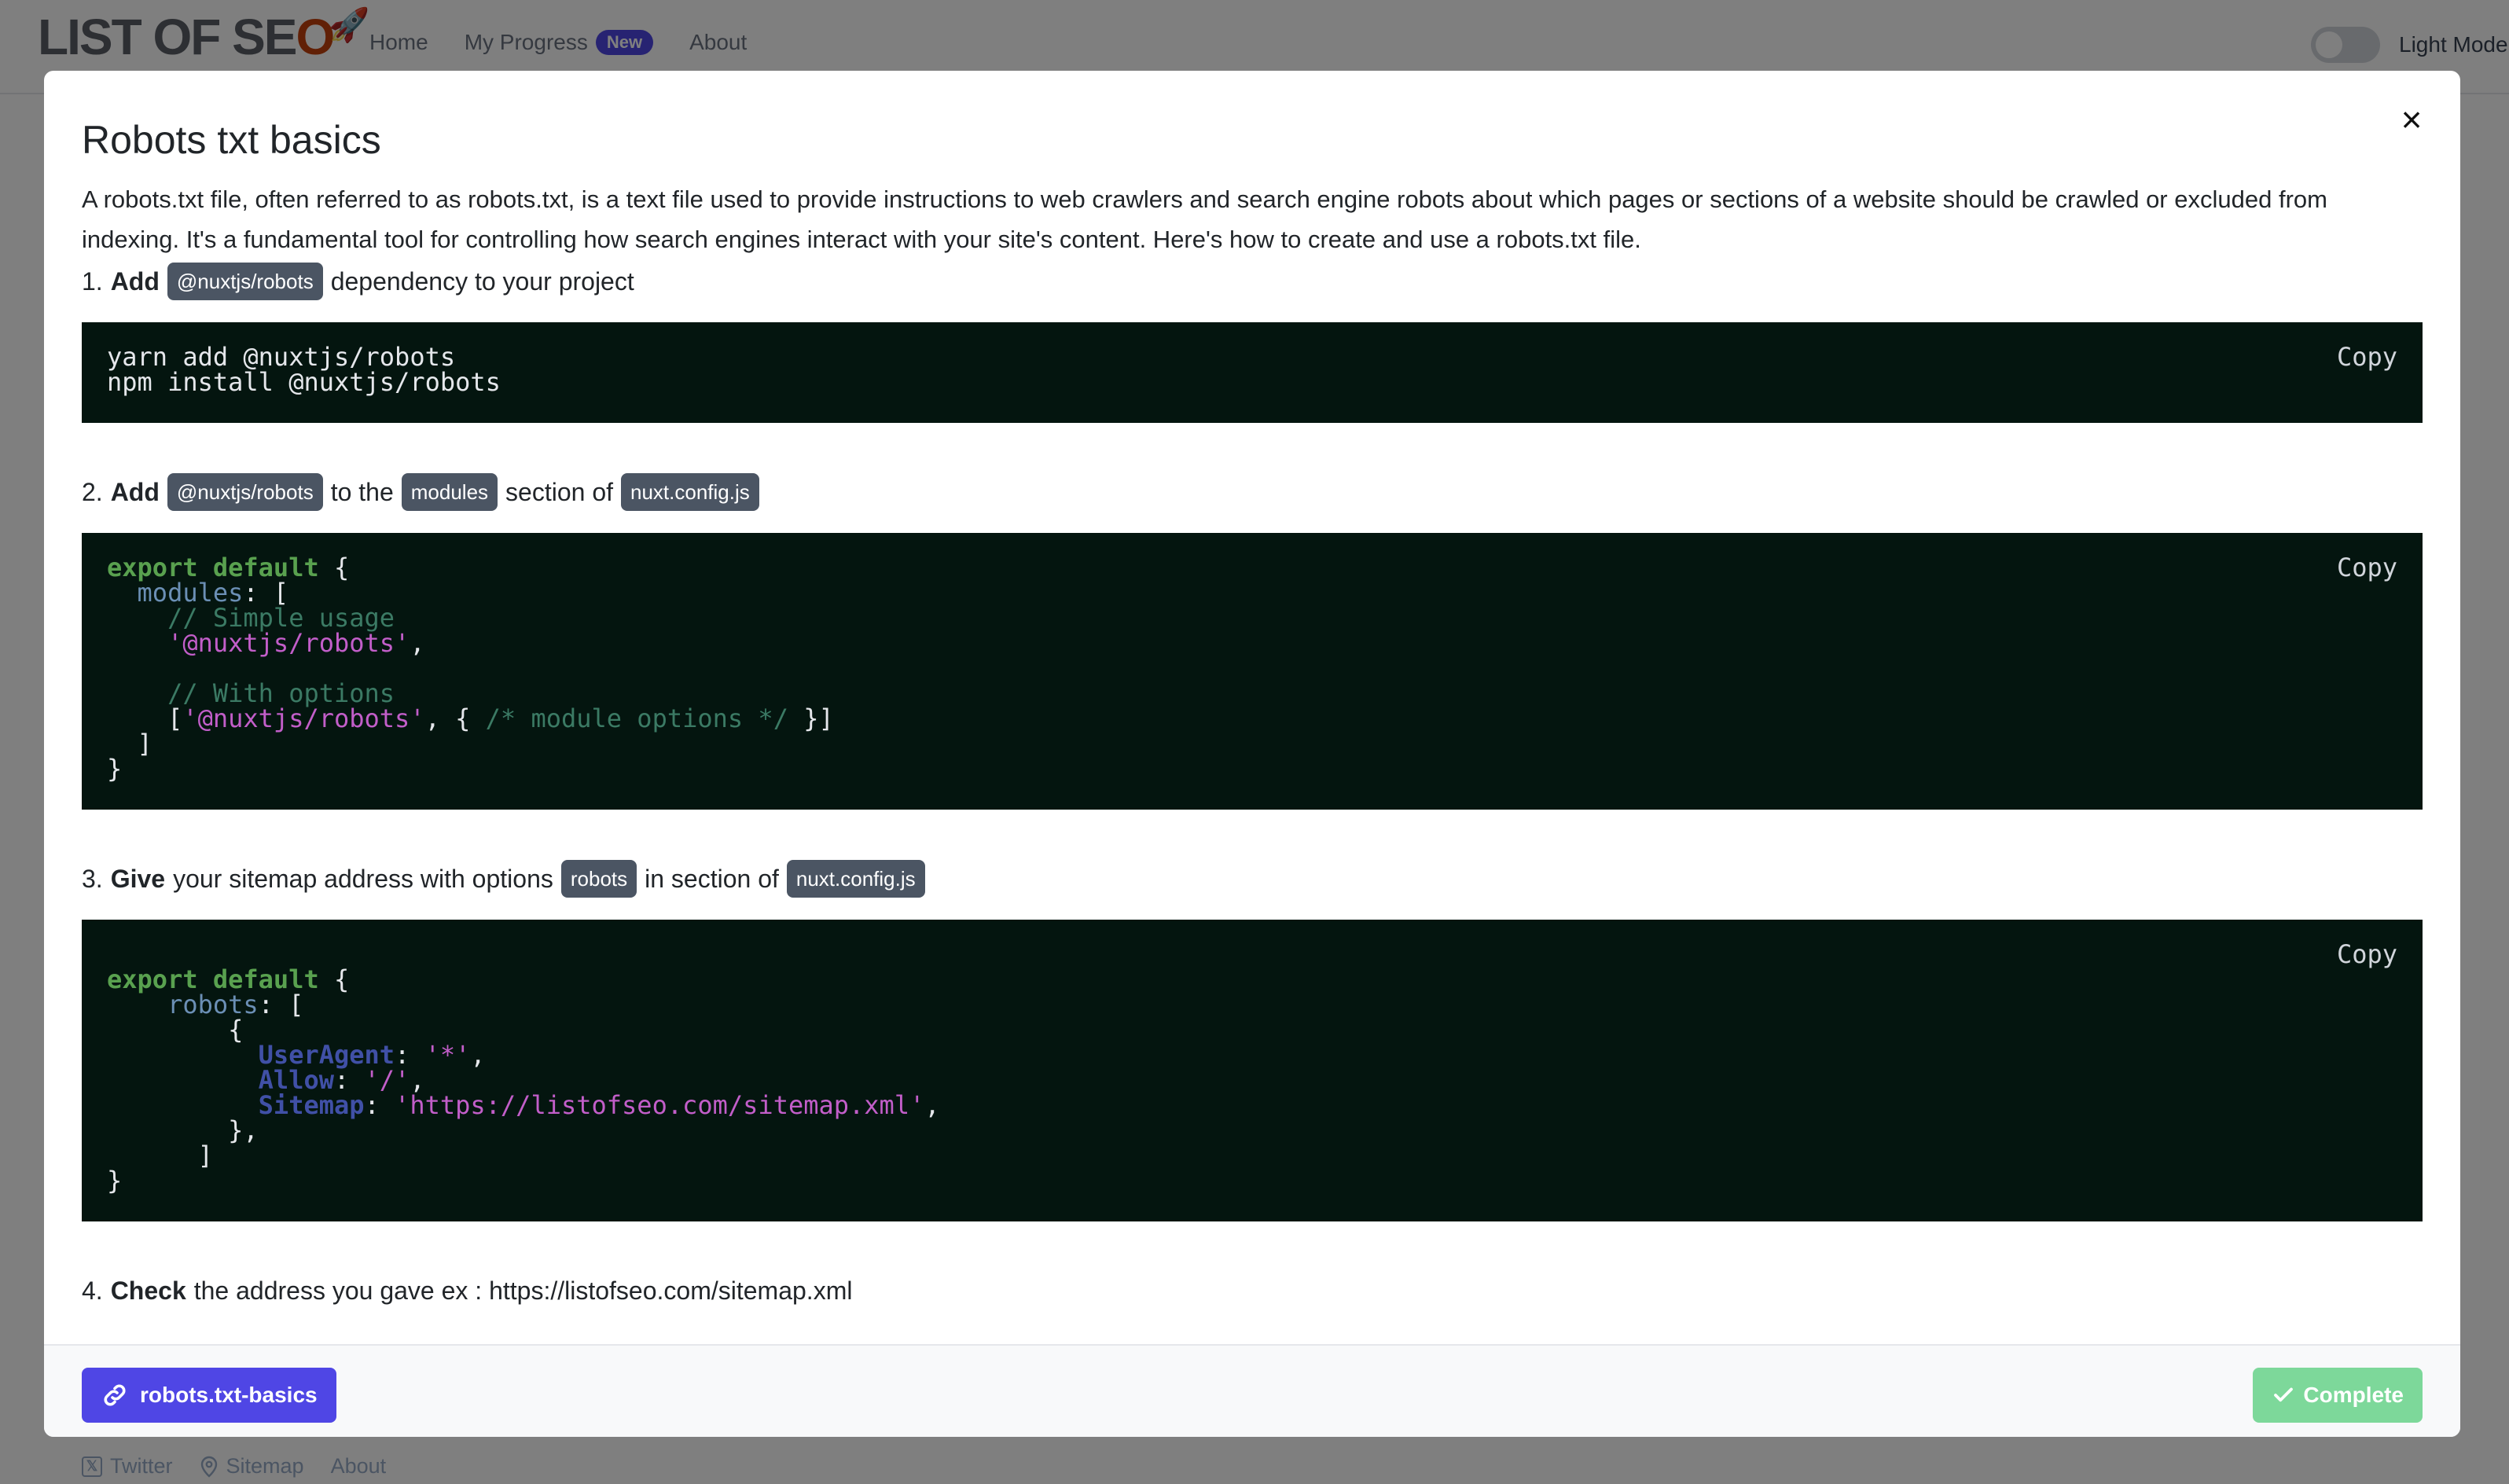 The height and width of the screenshot is (1484, 2509). What do you see at coordinates (252, 1466) in the screenshot?
I see `footer-sitemap: Sitemap` at bounding box center [252, 1466].